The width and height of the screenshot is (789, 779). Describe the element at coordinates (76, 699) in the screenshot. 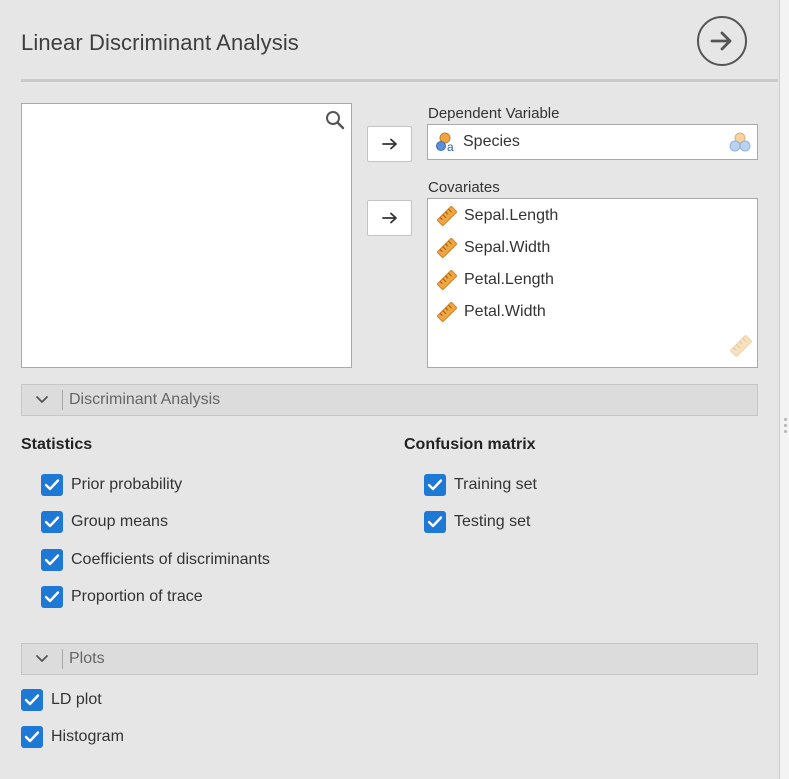

I see `checkbox-label: LD plot` at that location.